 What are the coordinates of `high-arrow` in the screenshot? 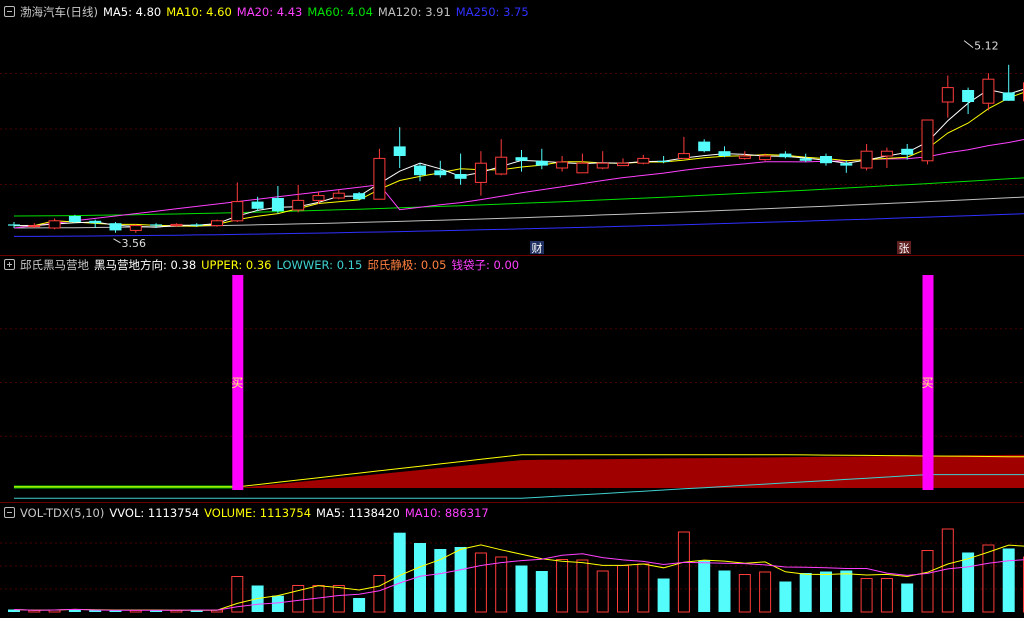 It's located at (968, 44).